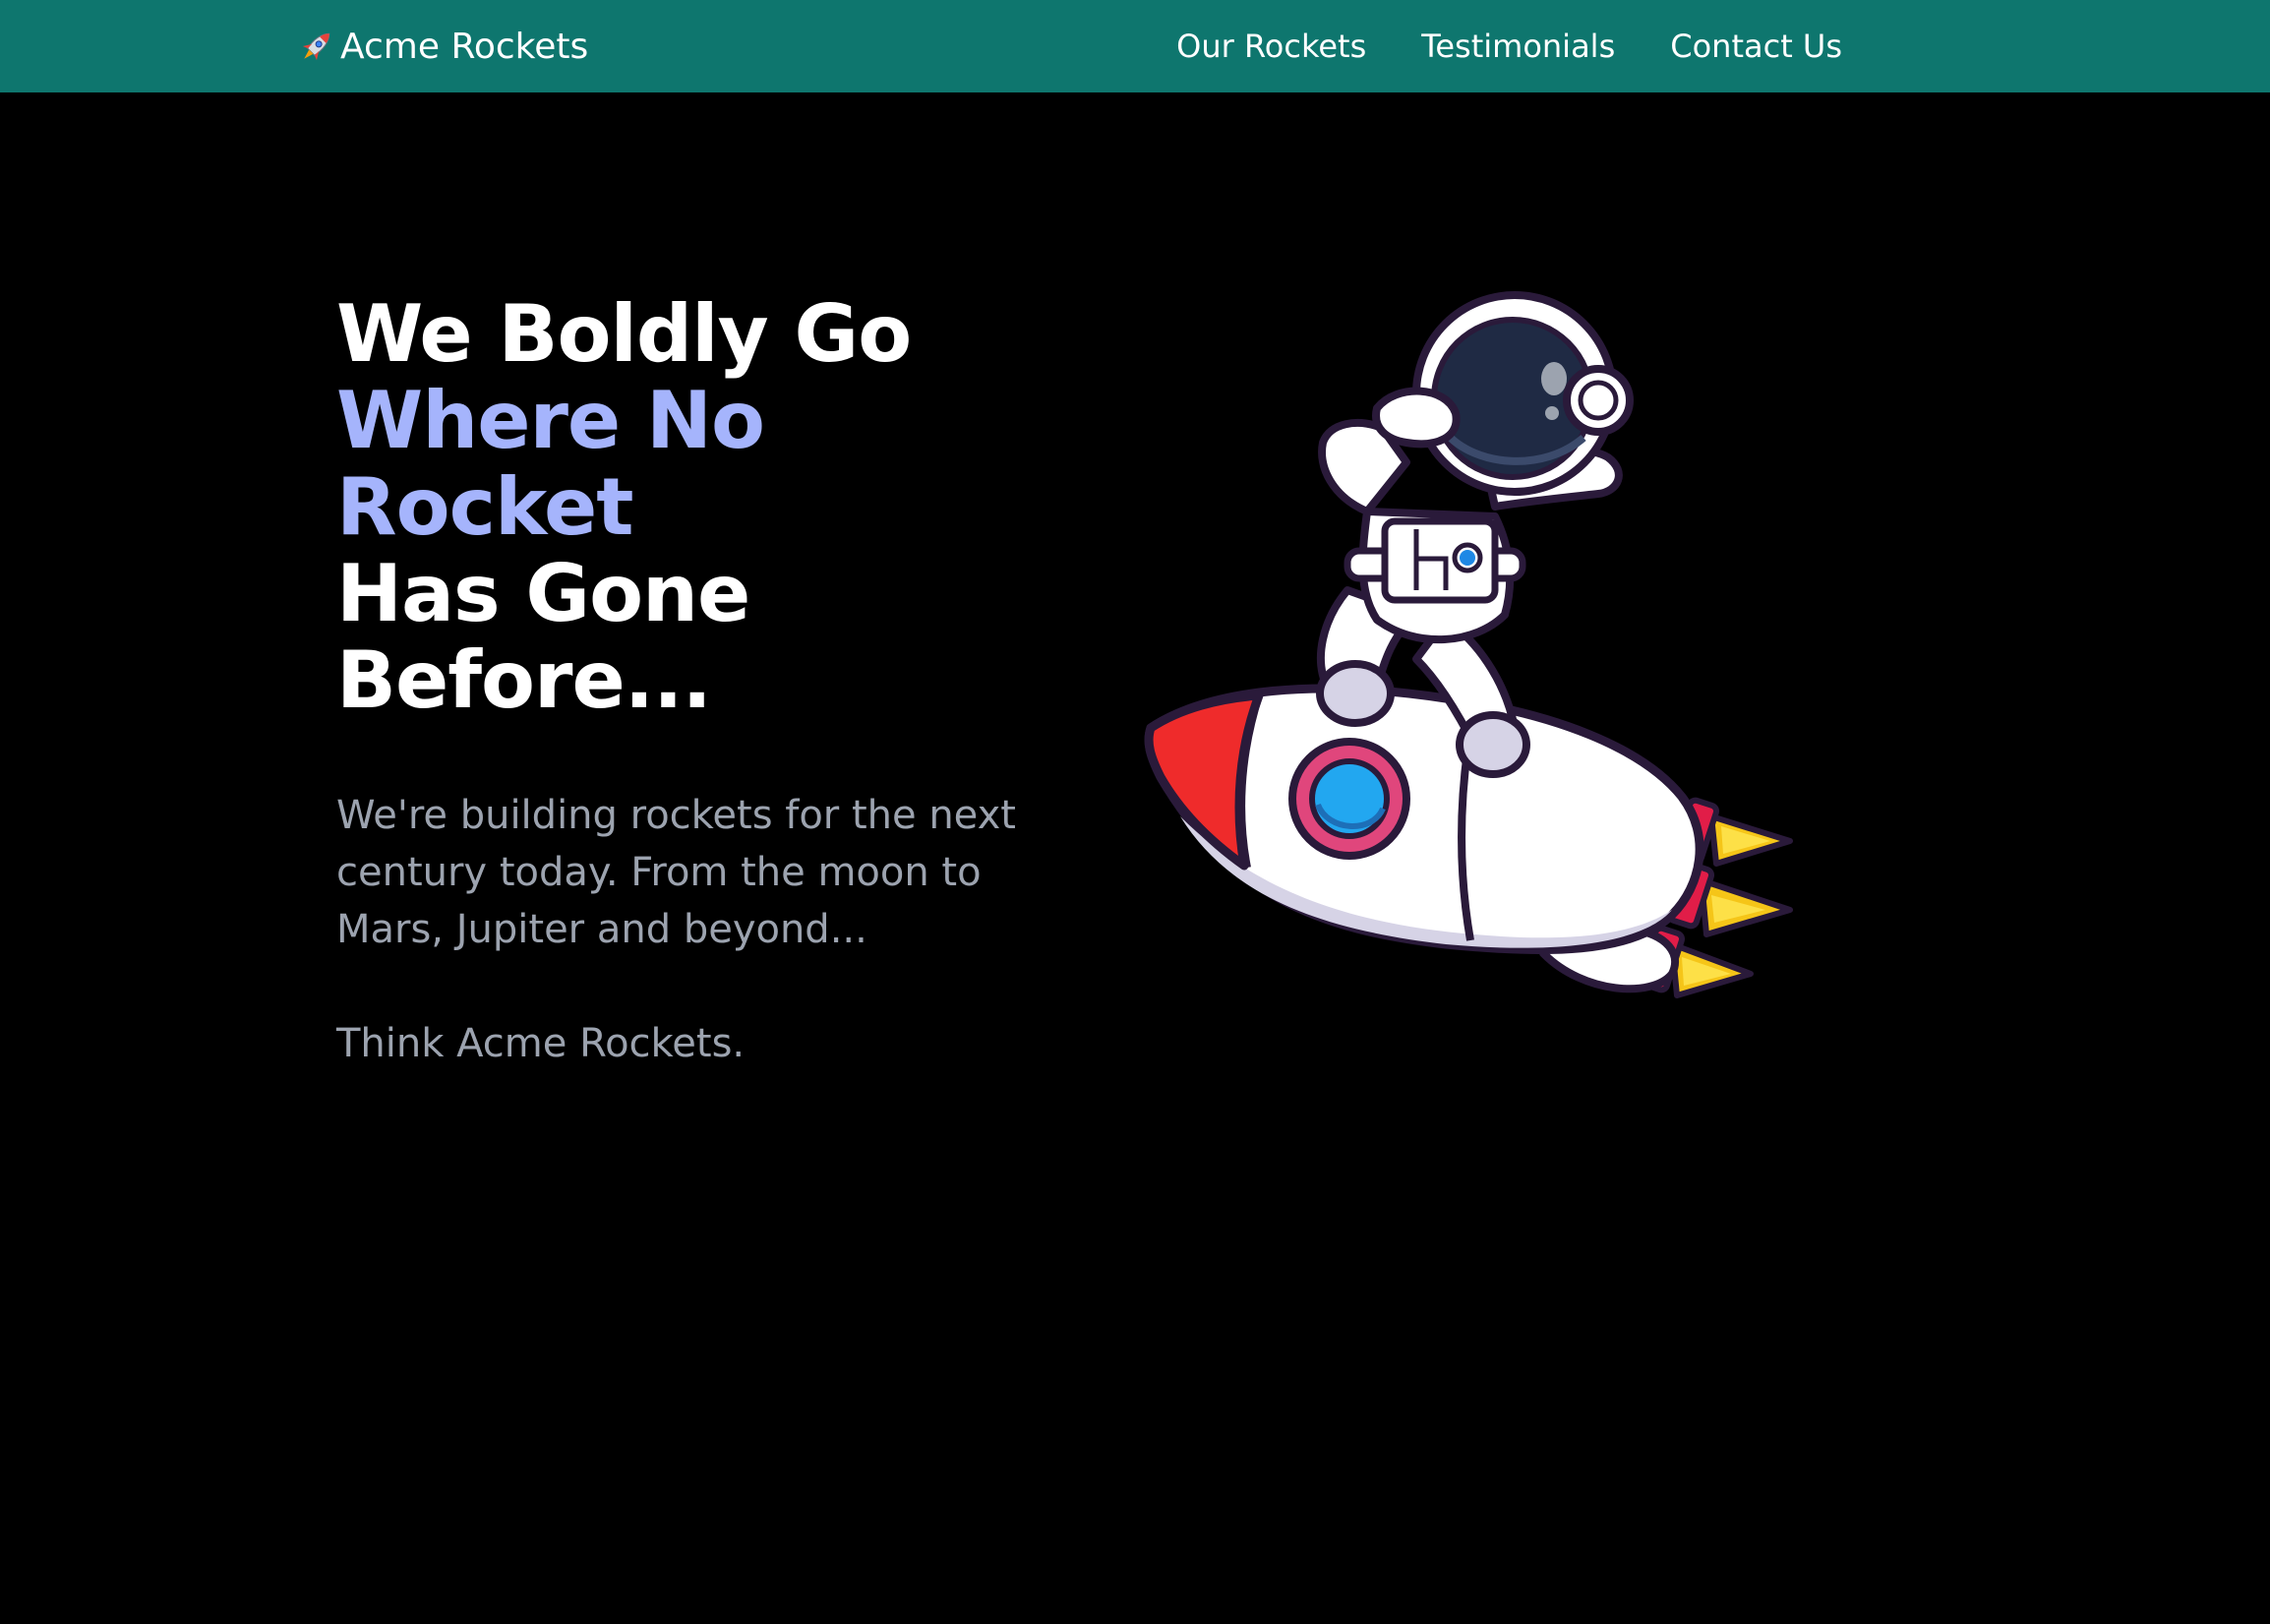 The width and height of the screenshot is (2270, 1624). Describe the element at coordinates (543, 593) in the screenshot. I see `hero-title-line-3: Has Gone` at that location.